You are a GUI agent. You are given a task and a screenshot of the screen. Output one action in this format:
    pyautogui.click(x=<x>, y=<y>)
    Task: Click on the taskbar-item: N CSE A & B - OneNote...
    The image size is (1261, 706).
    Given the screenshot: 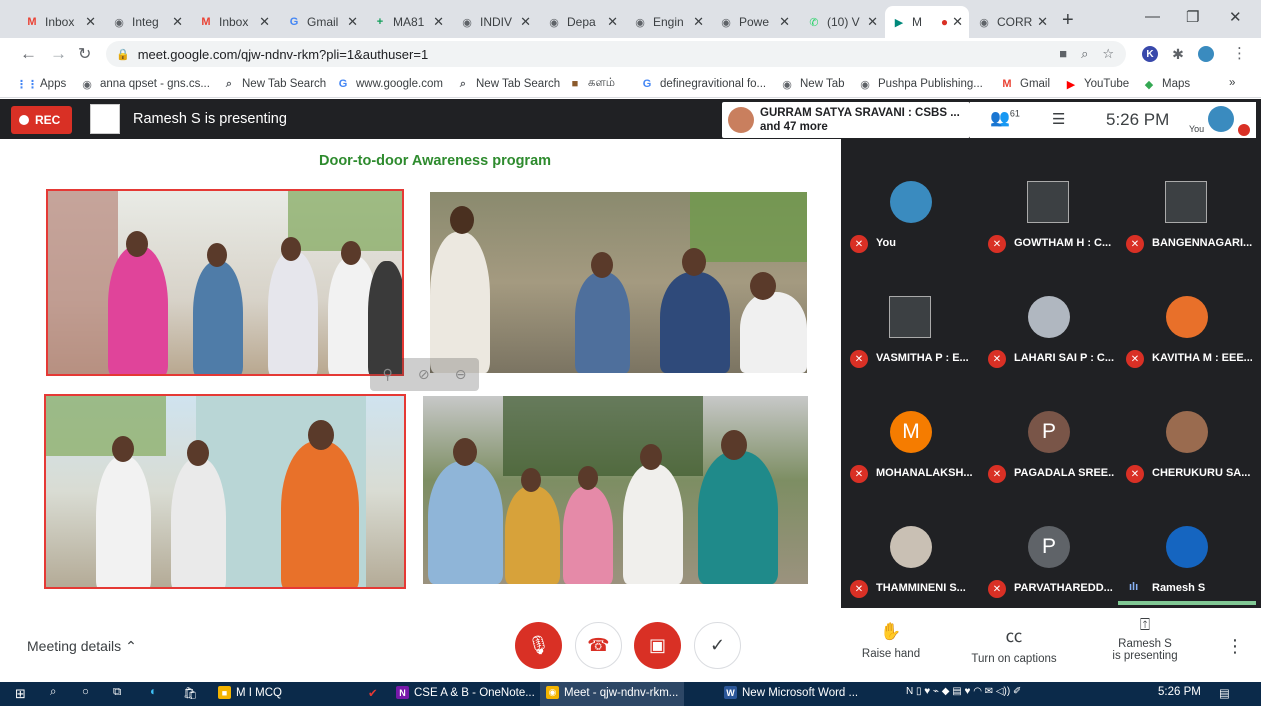 What is the action you would take?
    pyautogui.click(x=465, y=692)
    